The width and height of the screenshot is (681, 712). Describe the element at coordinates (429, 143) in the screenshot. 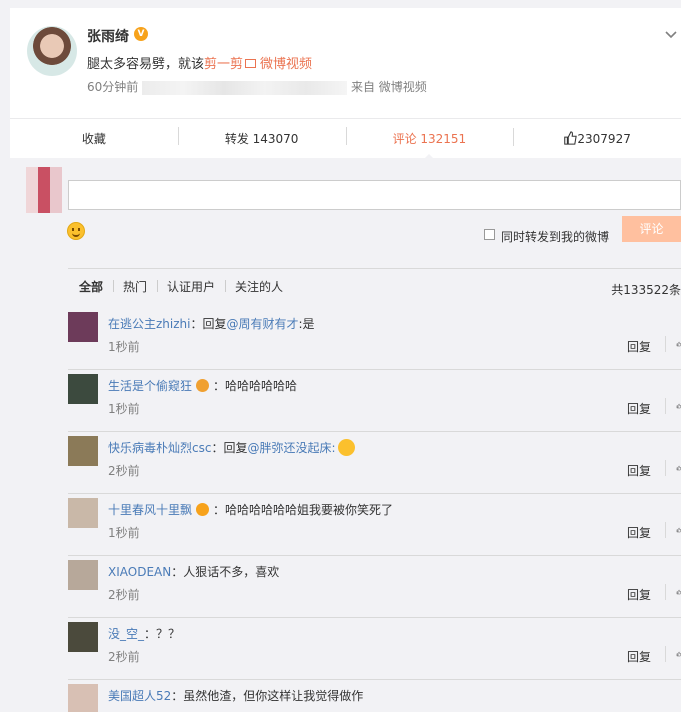

I see `comment-button: 评论 132151` at that location.